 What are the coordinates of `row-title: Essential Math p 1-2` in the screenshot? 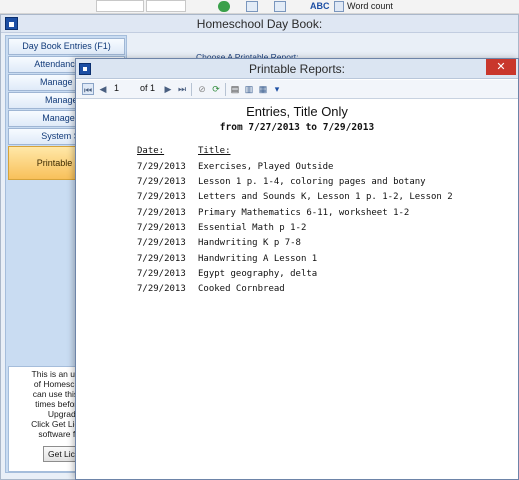 It's located at (252, 228).